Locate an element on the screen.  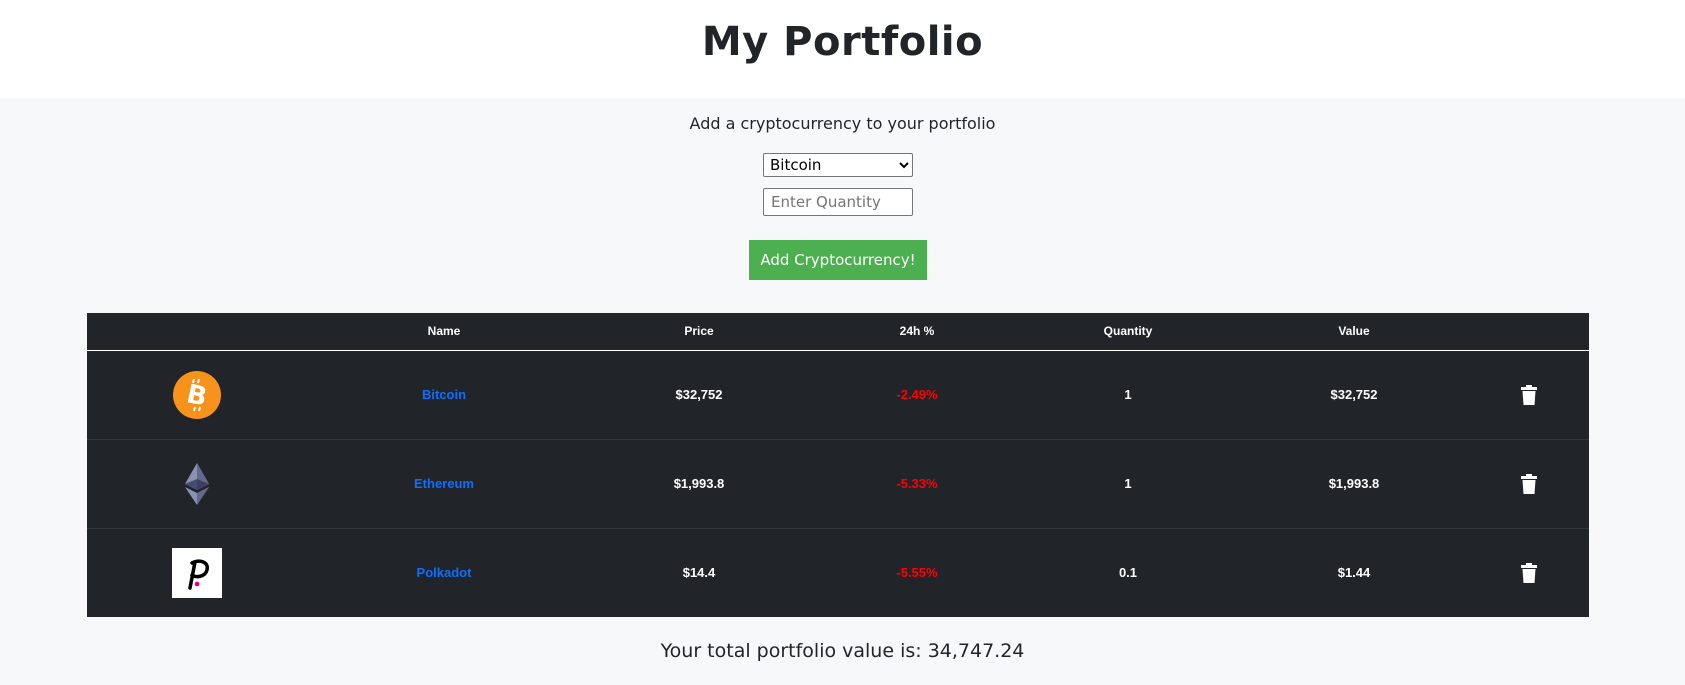
ethereum-logo-icon is located at coordinates (197, 483).